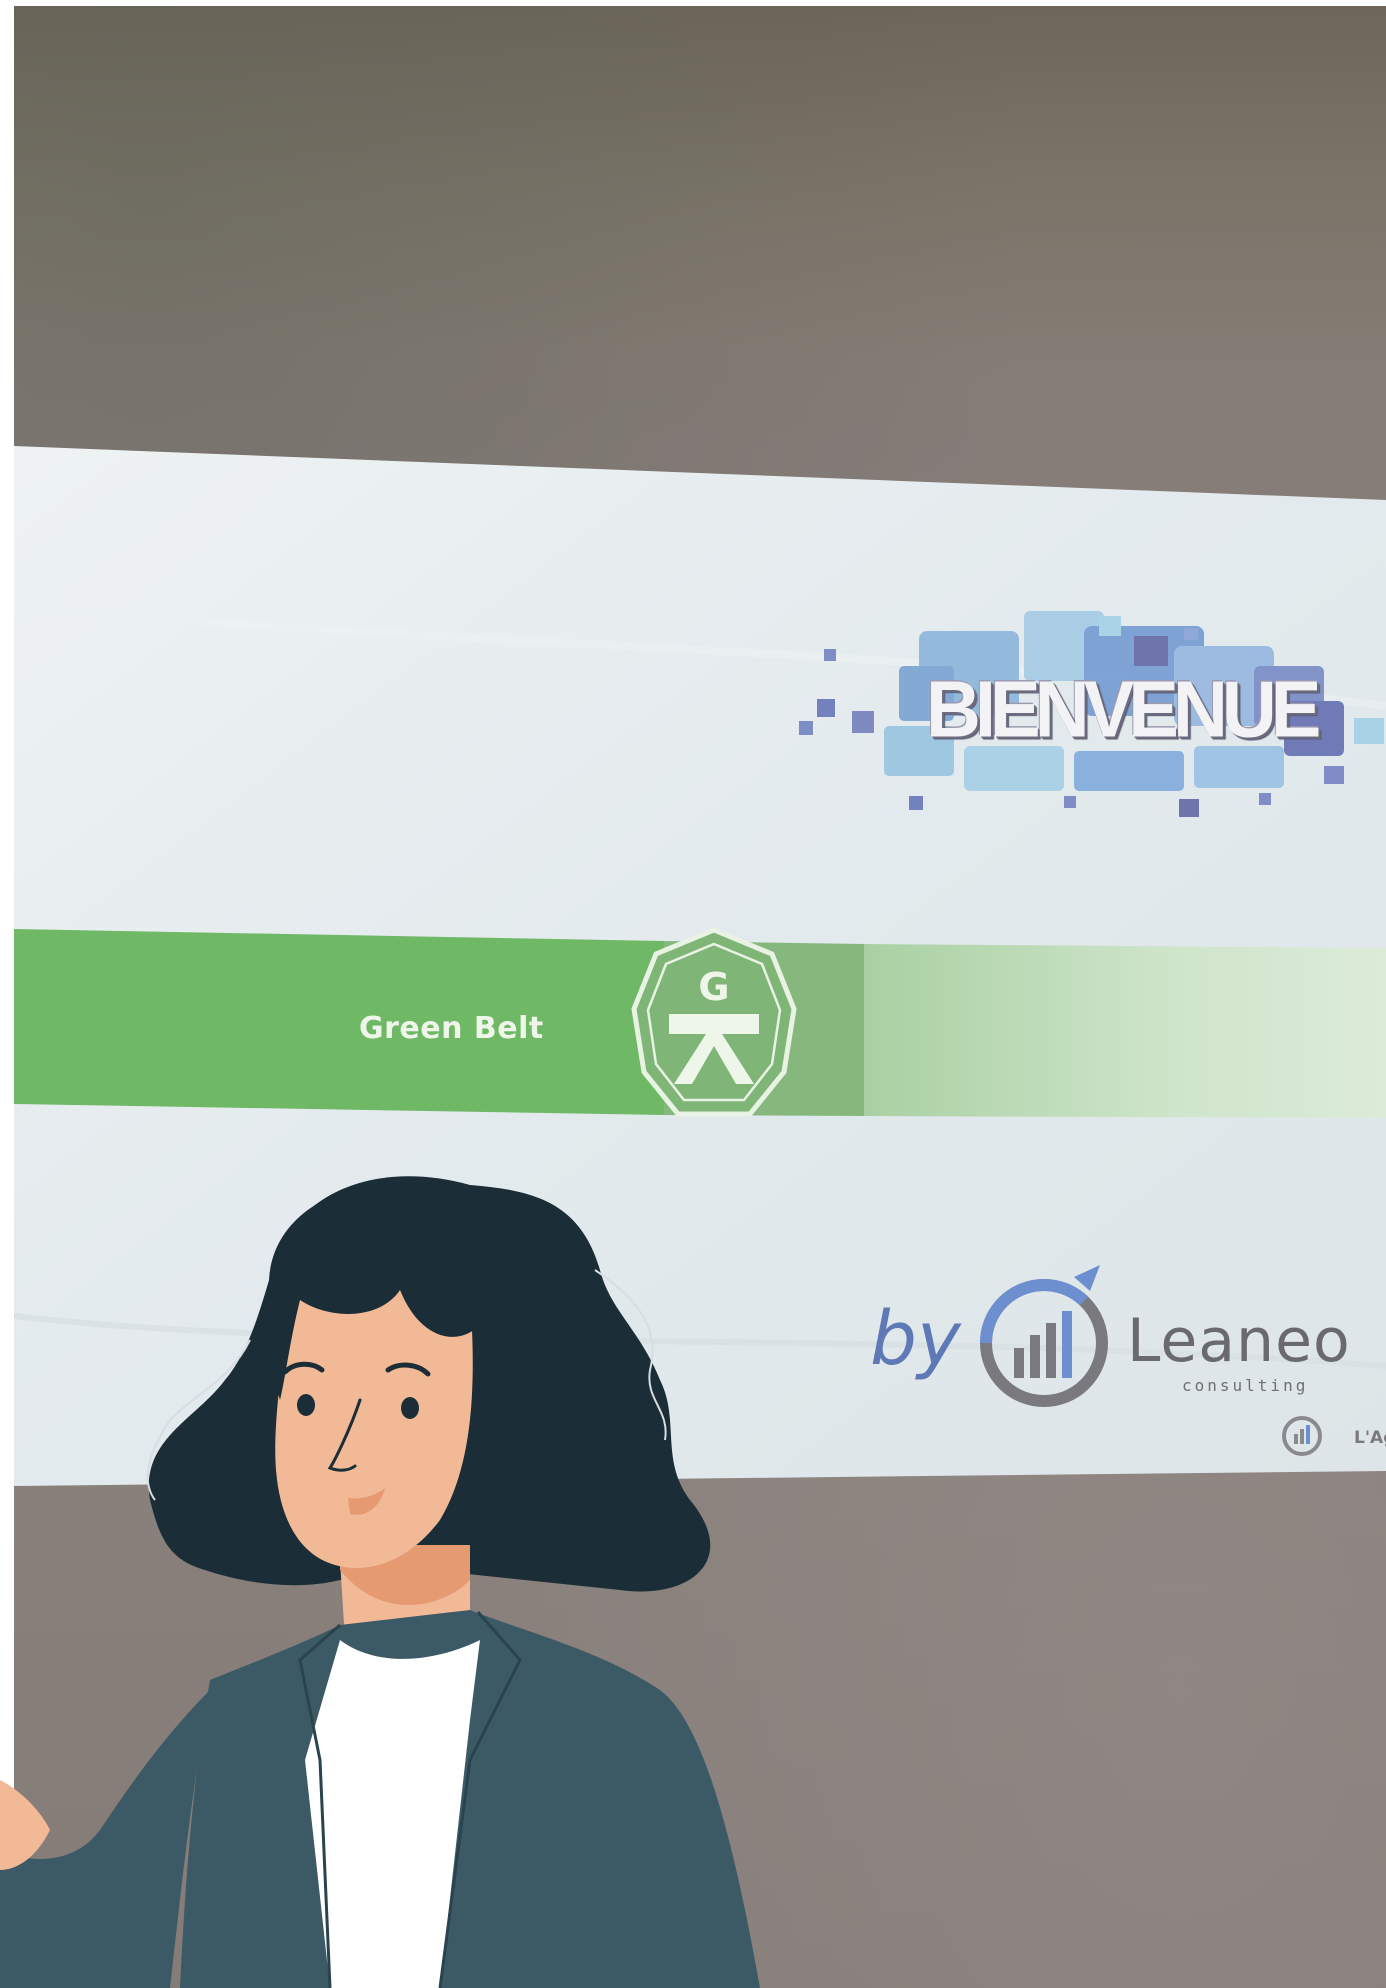 This screenshot has width=1386, height=1988. Describe the element at coordinates (306, 1405) in the screenshot. I see `eye-left` at that location.